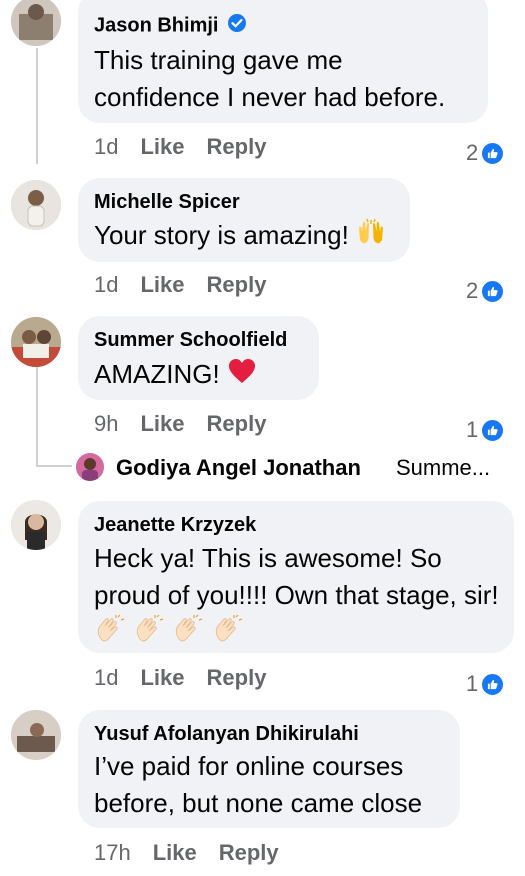 This screenshot has height=876, width=525. I want to click on comment-author: Summer Schoolfield, so click(190, 340).